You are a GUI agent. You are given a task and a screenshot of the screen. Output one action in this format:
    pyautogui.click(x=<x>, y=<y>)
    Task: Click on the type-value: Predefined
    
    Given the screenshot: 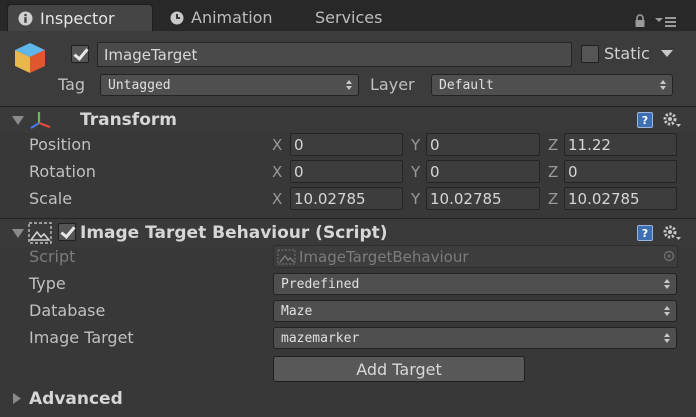 What is the action you would take?
    pyautogui.click(x=320, y=284)
    